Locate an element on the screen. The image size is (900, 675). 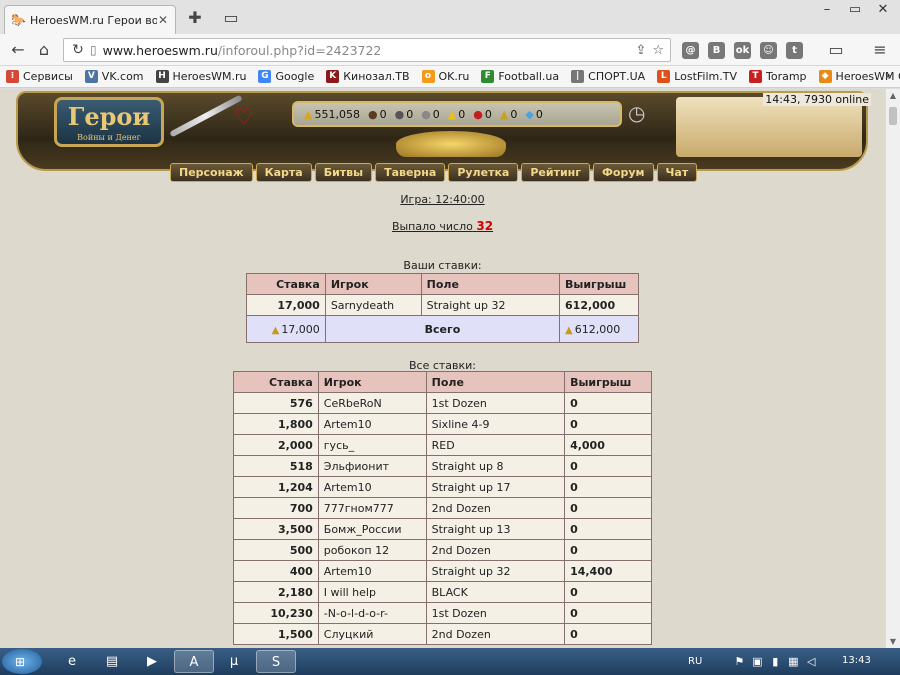
bet-amount: 1,500 is located at coordinates (276, 634).